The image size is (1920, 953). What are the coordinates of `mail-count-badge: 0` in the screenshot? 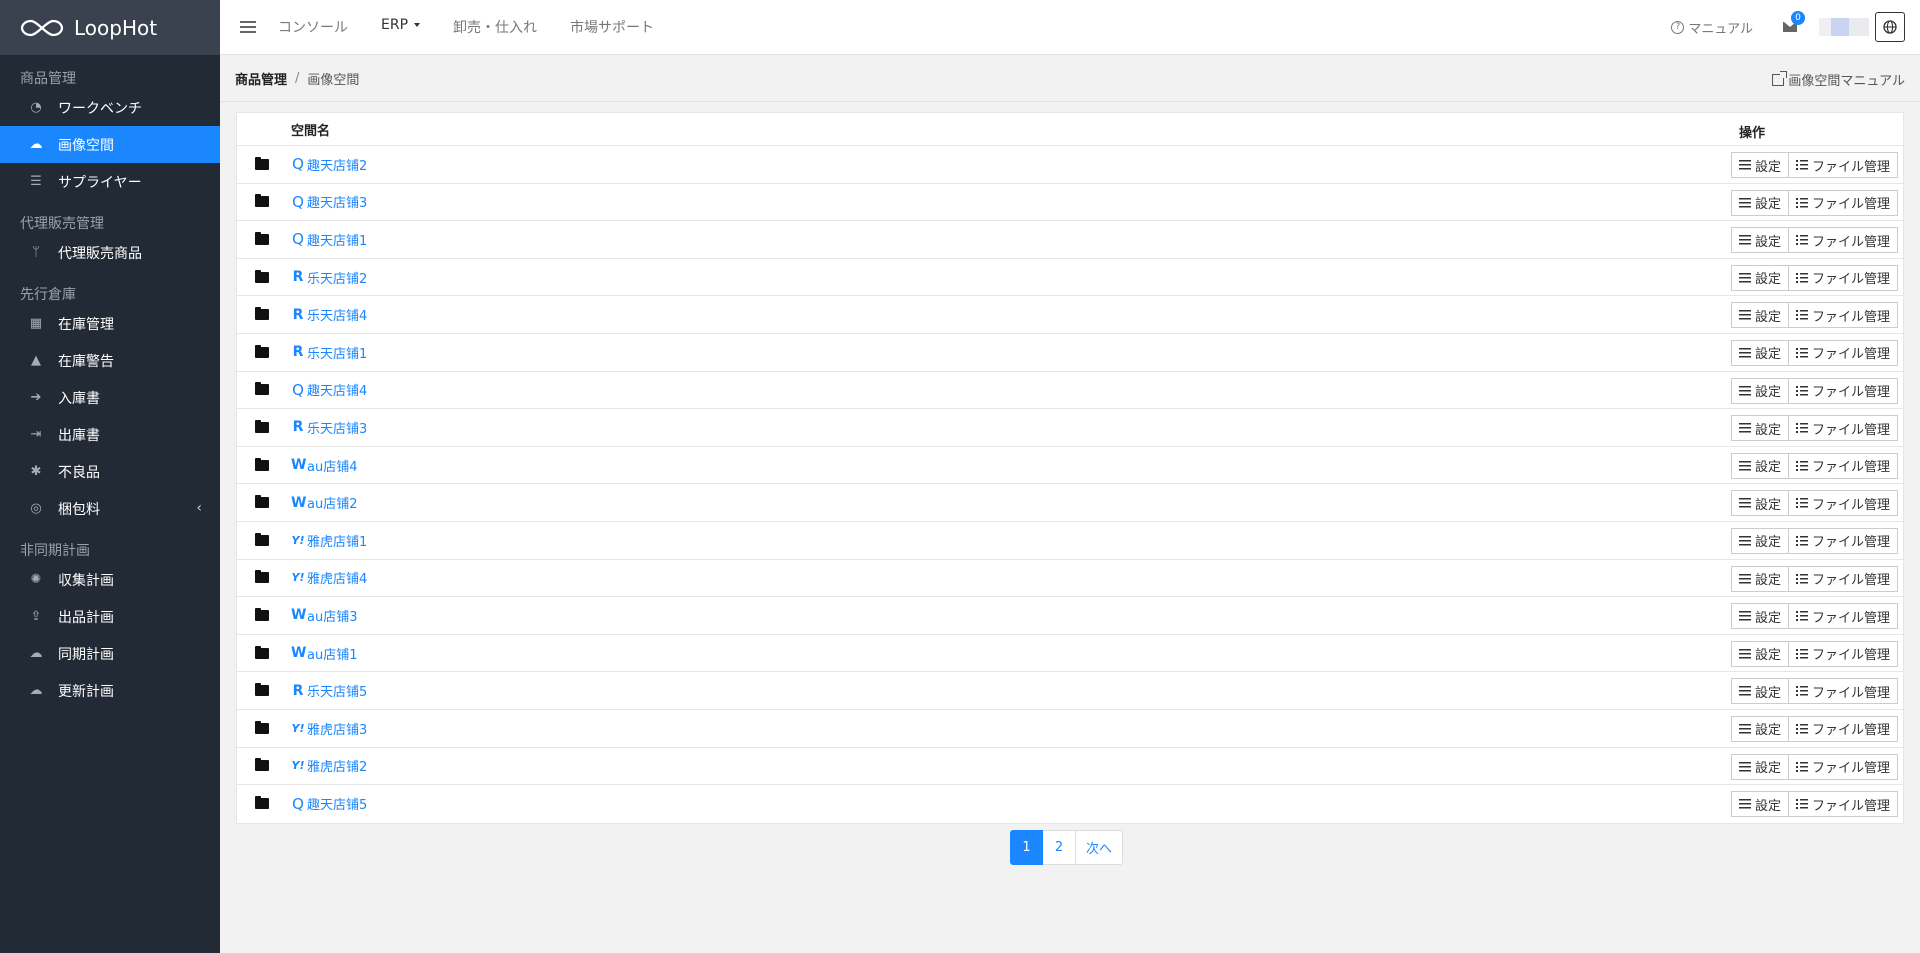 It's located at (1798, 18).